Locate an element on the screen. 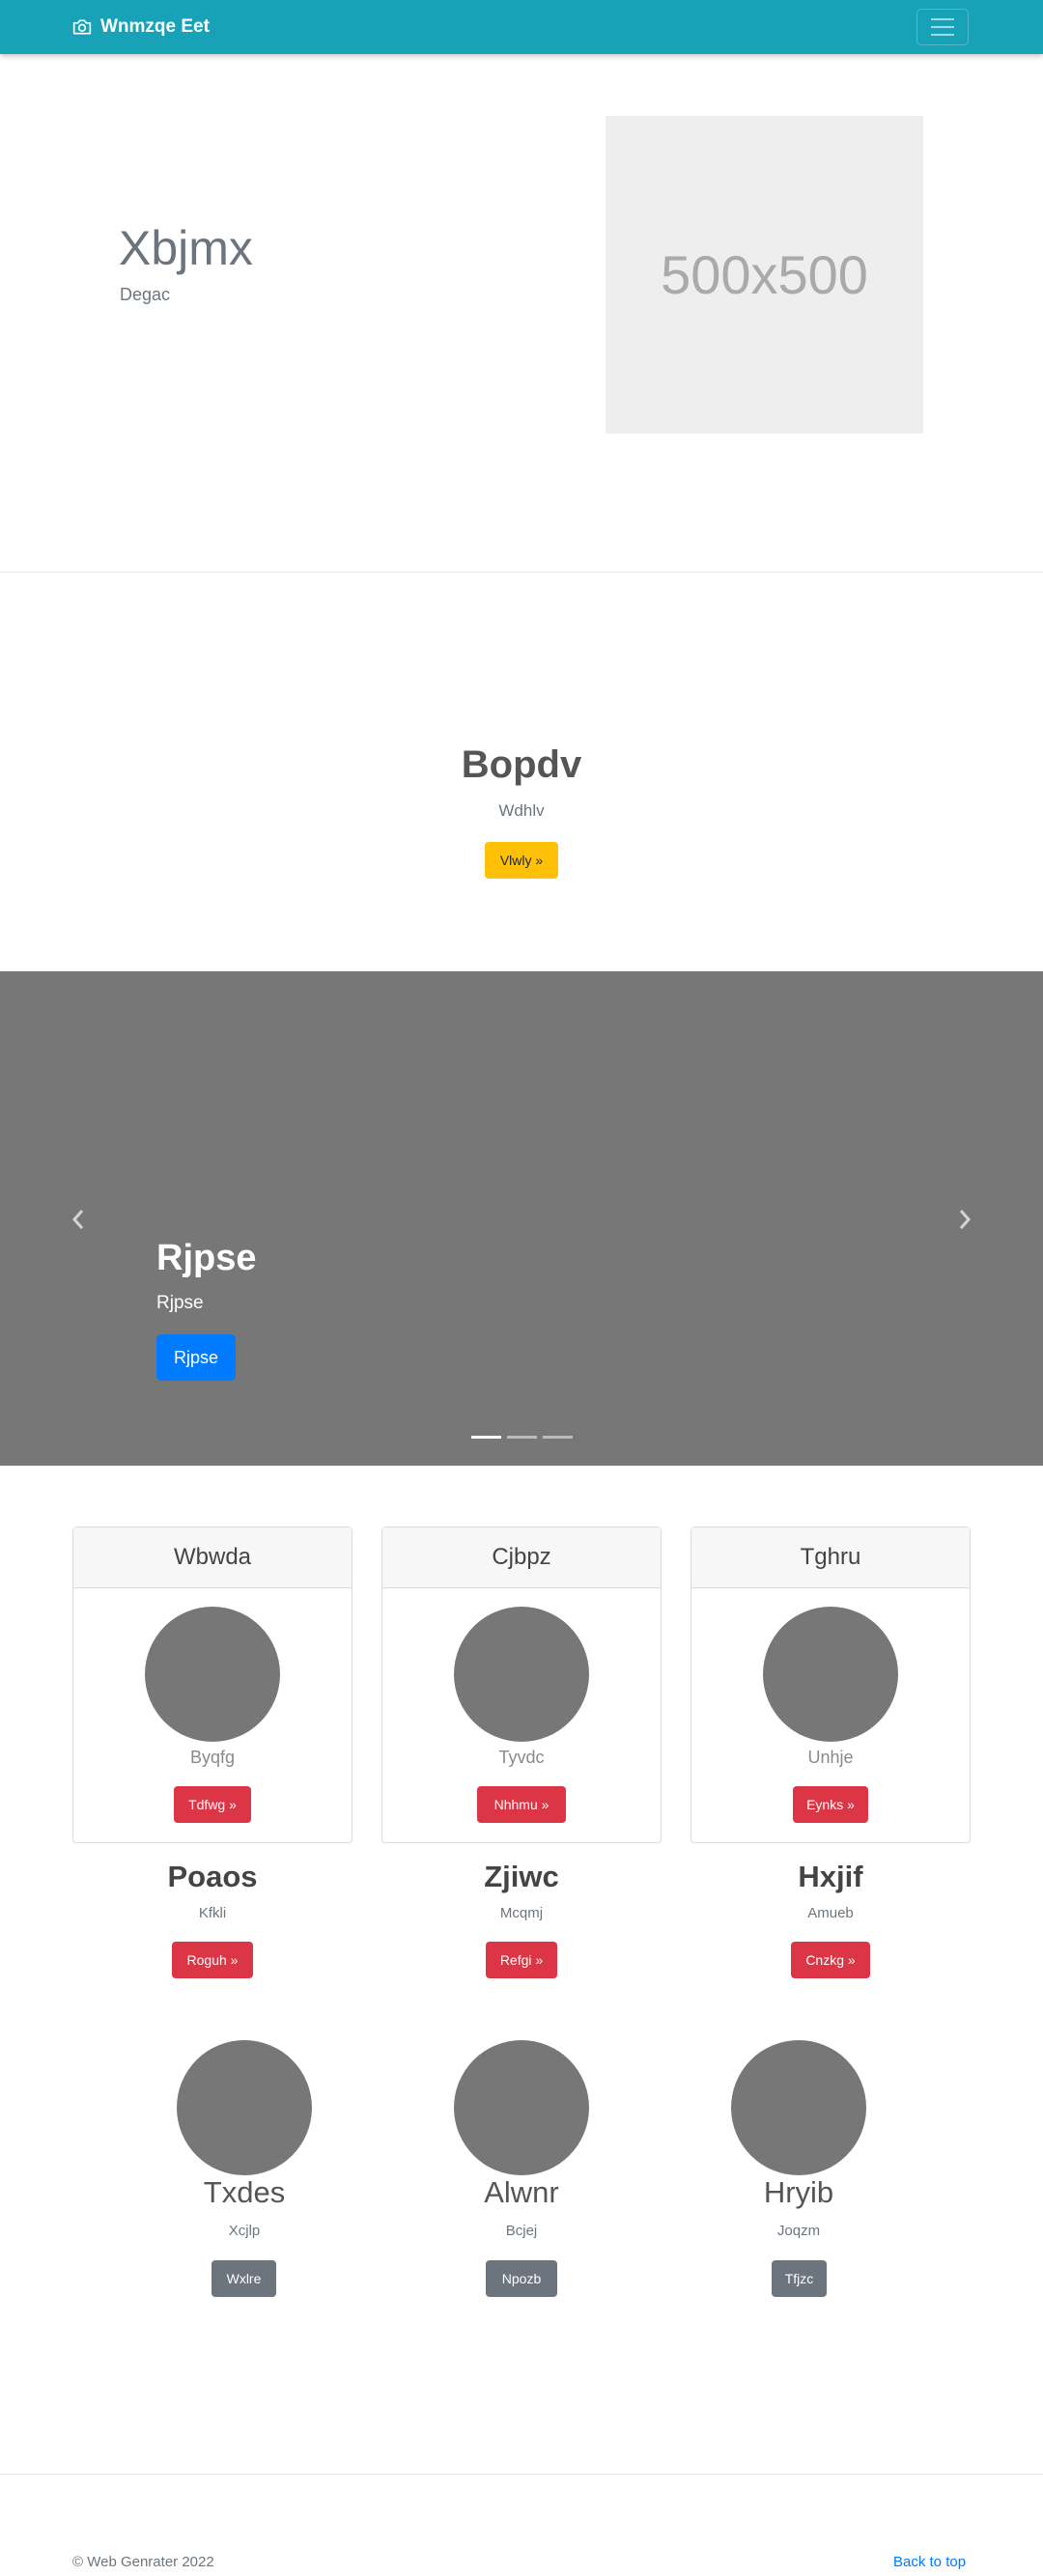  camera-icon is located at coordinates (82, 27).